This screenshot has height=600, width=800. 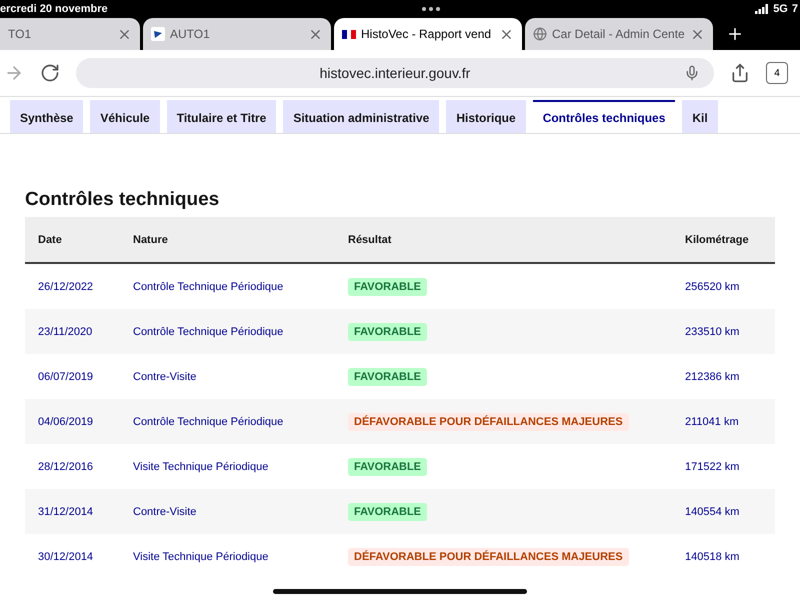 What do you see at coordinates (125, 116) in the screenshot?
I see `page-tab: Véhicule` at bounding box center [125, 116].